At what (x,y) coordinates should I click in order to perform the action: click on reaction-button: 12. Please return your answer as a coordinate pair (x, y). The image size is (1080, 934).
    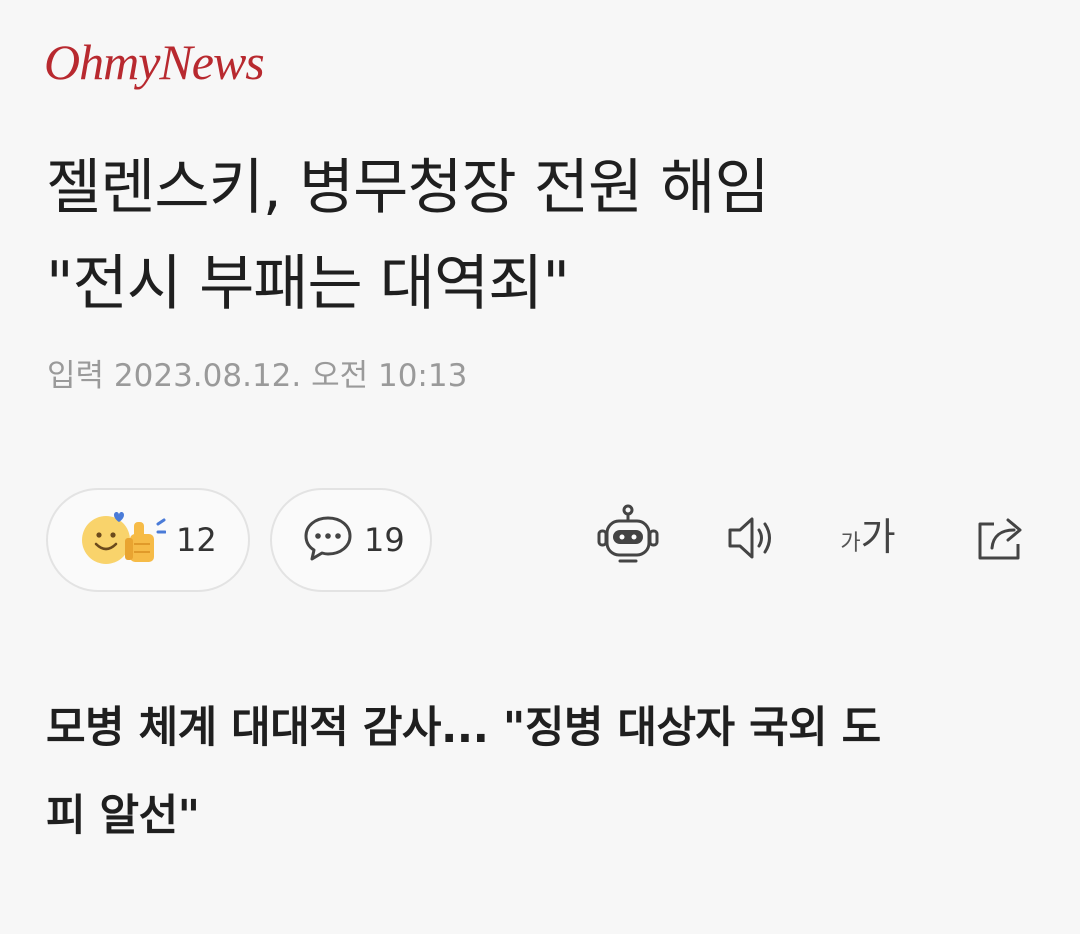
    Looking at the image, I should click on (148, 540).